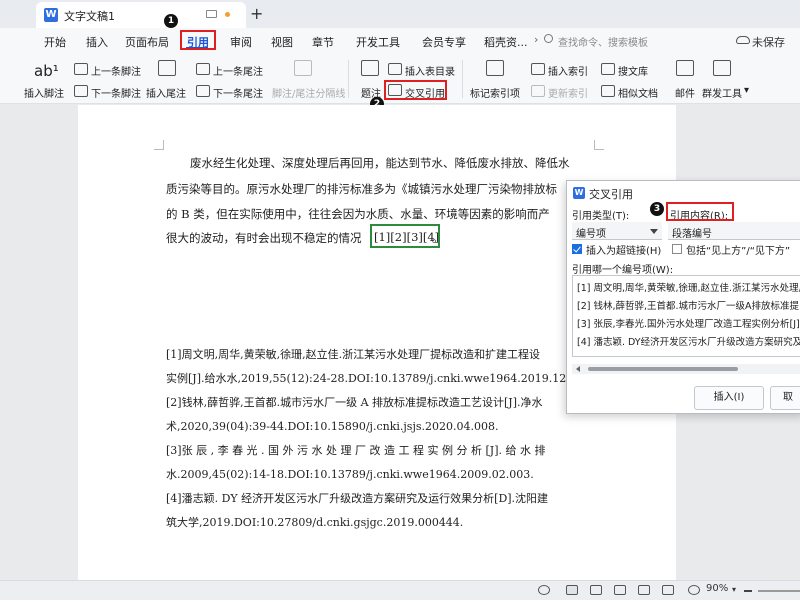  Describe the element at coordinates (167, 68) in the screenshot. I see `insert-endnote-icon` at that location.